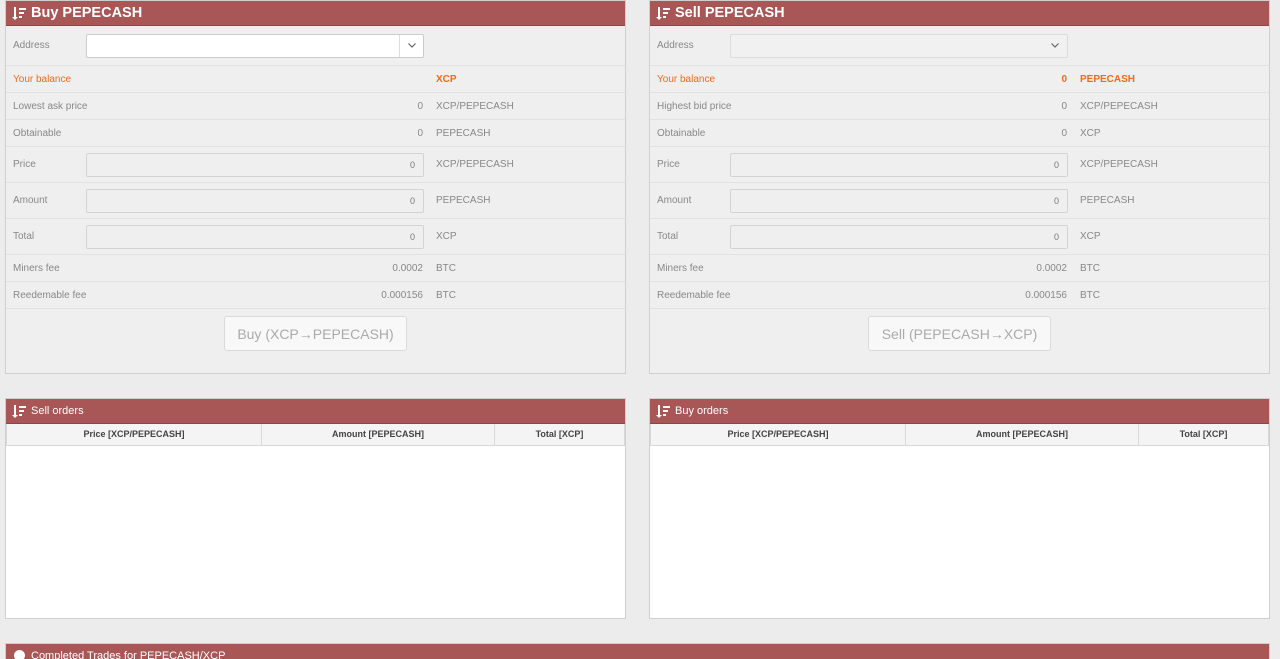 Image resolution: width=1280 pixels, height=659 pixels. What do you see at coordinates (315, 106) in the screenshot?
I see `lowest-ask-row: Lowest ask price 0 XCP/PEPECASH` at bounding box center [315, 106].